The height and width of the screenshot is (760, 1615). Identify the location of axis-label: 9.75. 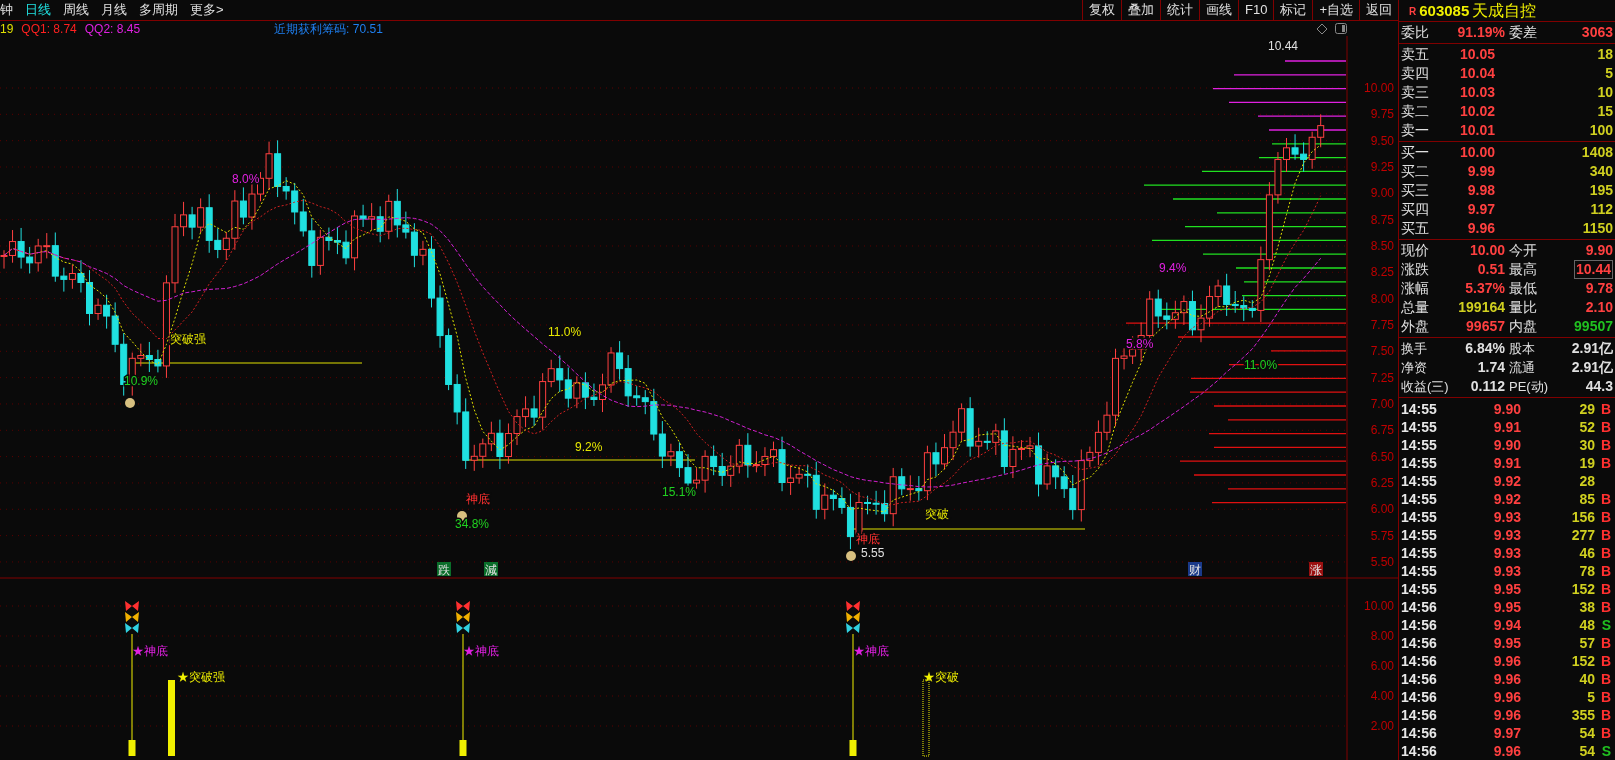
(1382, 114).